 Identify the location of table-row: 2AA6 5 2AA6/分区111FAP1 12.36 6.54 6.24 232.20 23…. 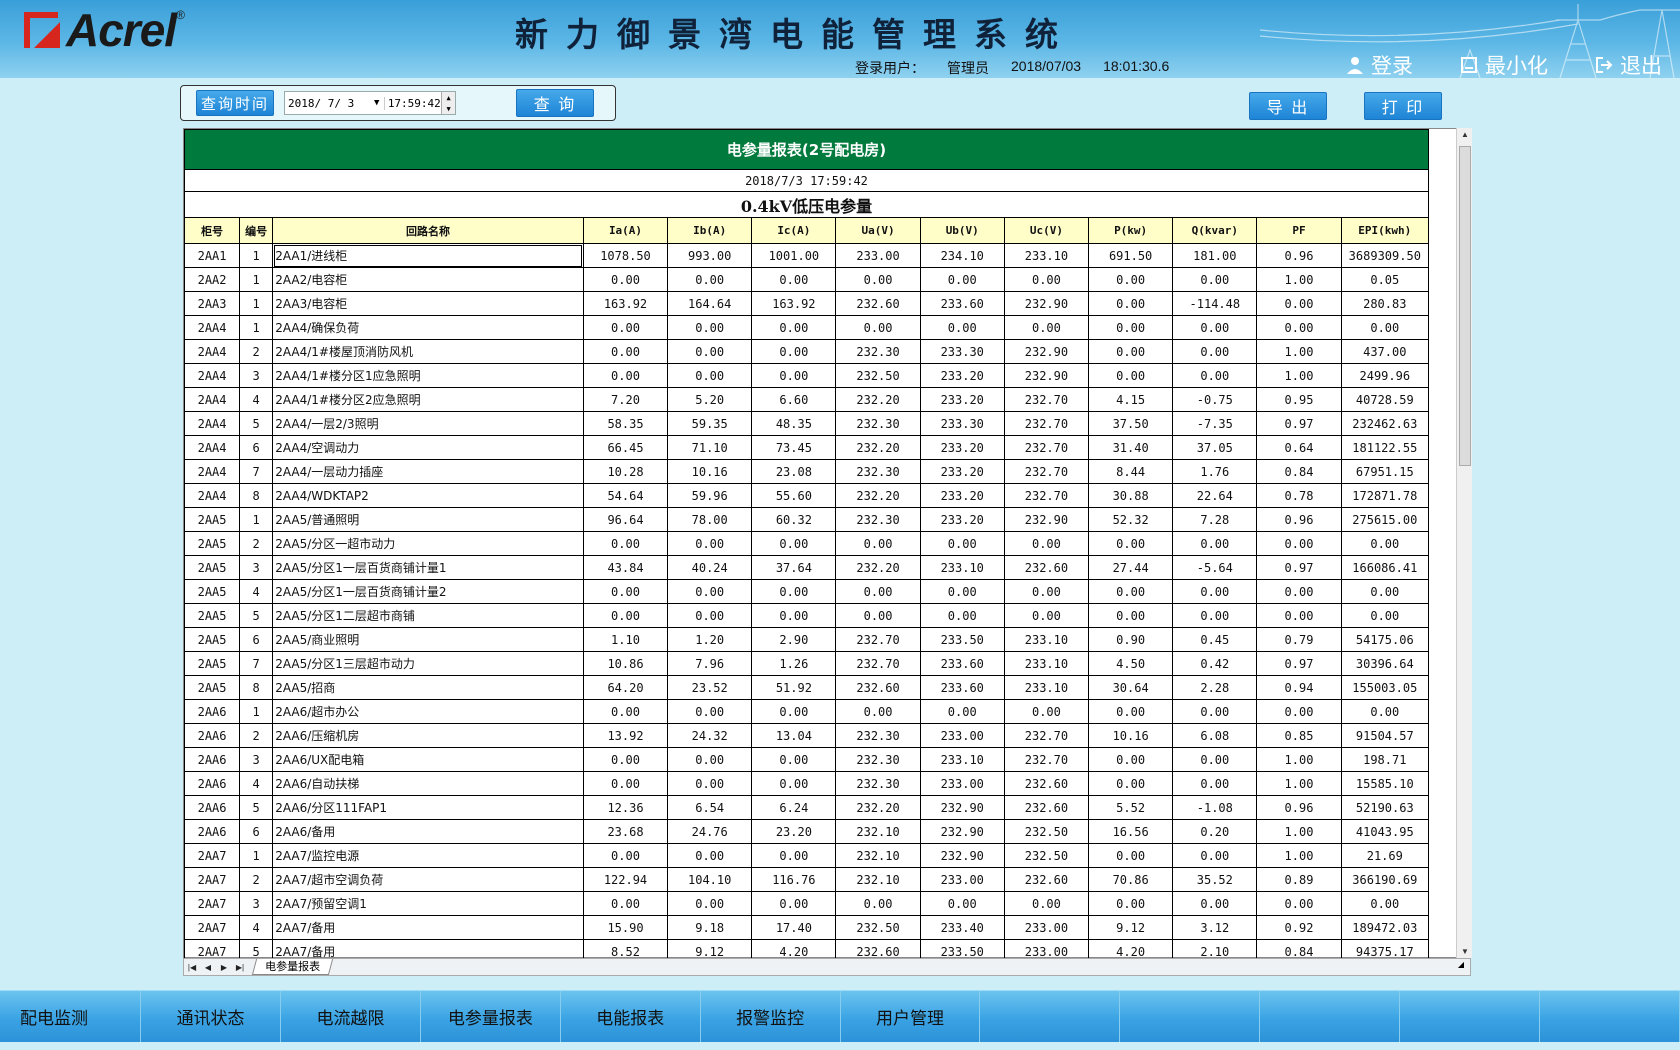
(806, 807).